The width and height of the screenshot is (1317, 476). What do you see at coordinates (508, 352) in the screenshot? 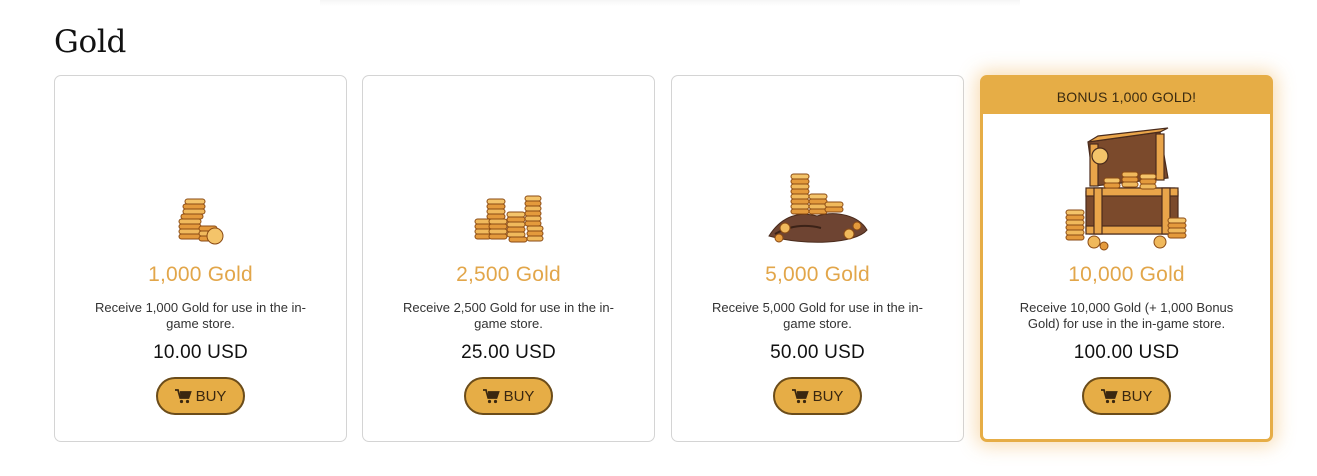
I see `package-price: 25.00 USD` at bounding box center [508, 352].